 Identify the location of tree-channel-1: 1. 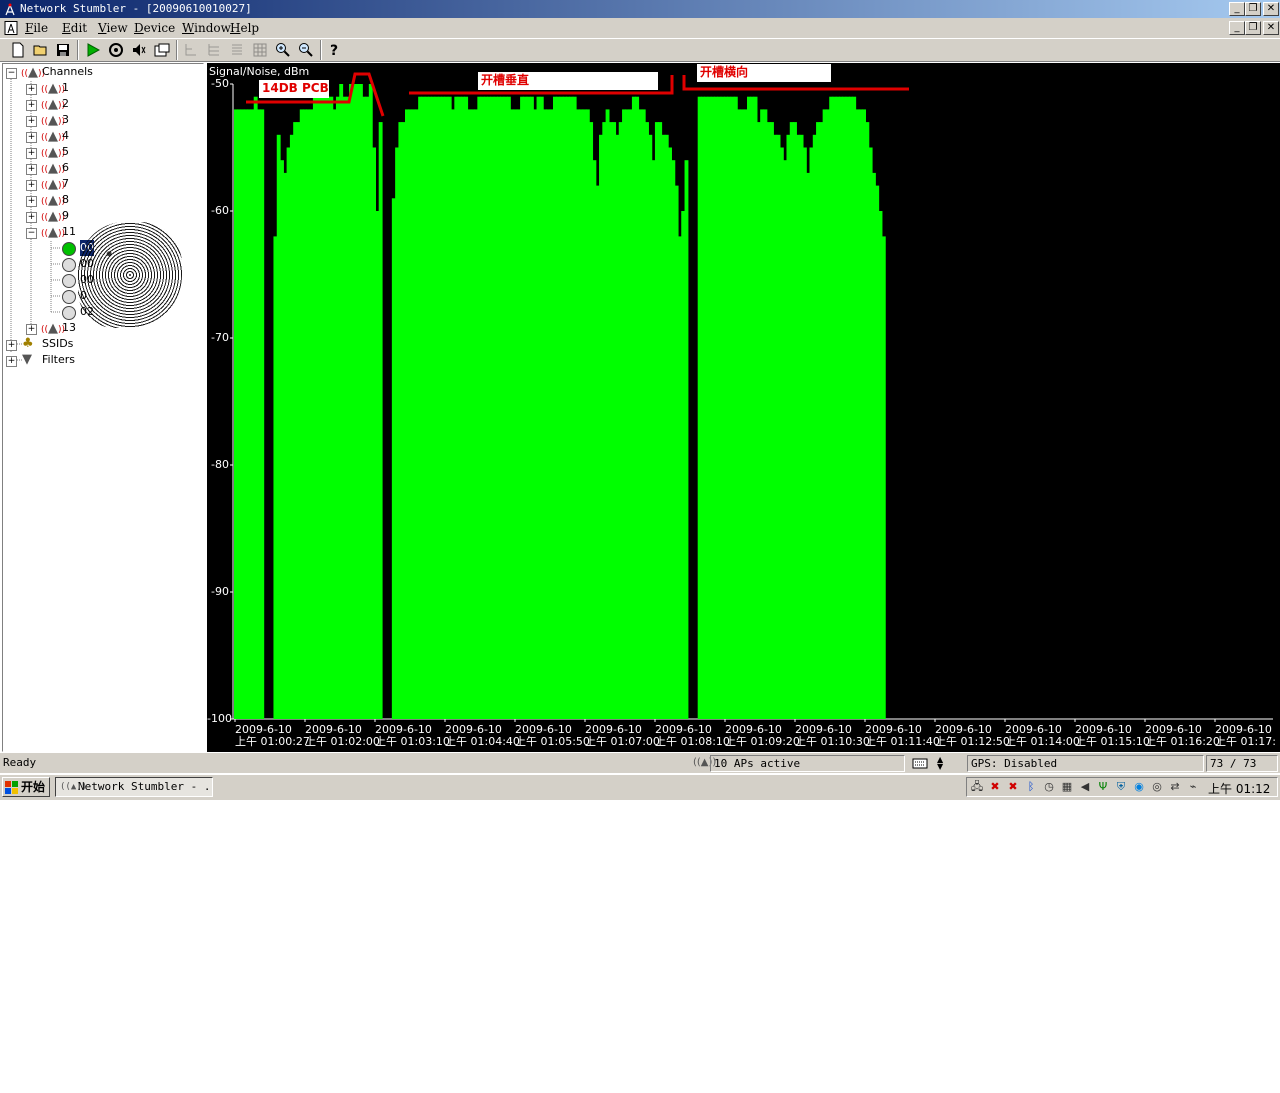
(65, 88).